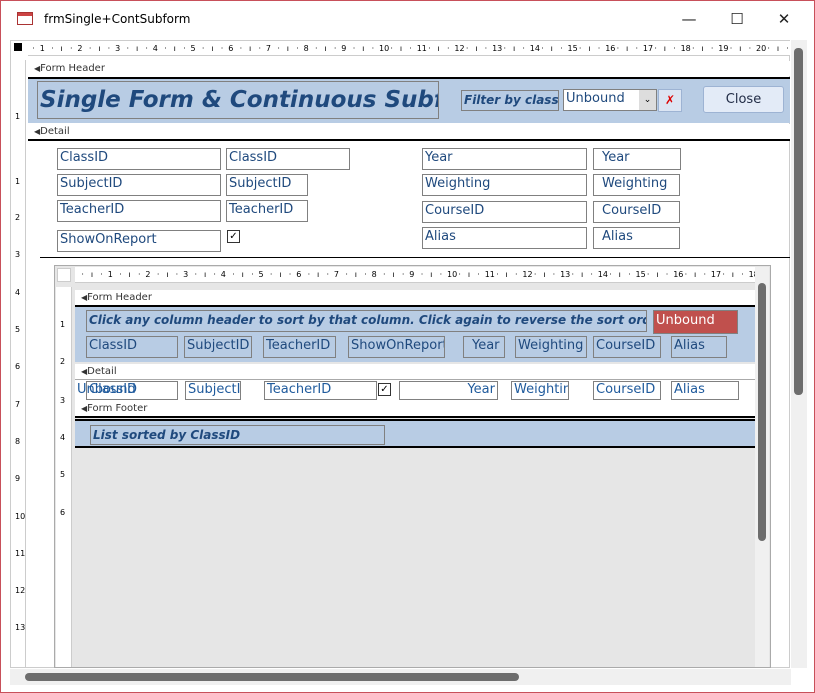 Image resolution: width=815 pixels, height=693 pixels. I want to click on ruler-number: 17, so click(648, 48).